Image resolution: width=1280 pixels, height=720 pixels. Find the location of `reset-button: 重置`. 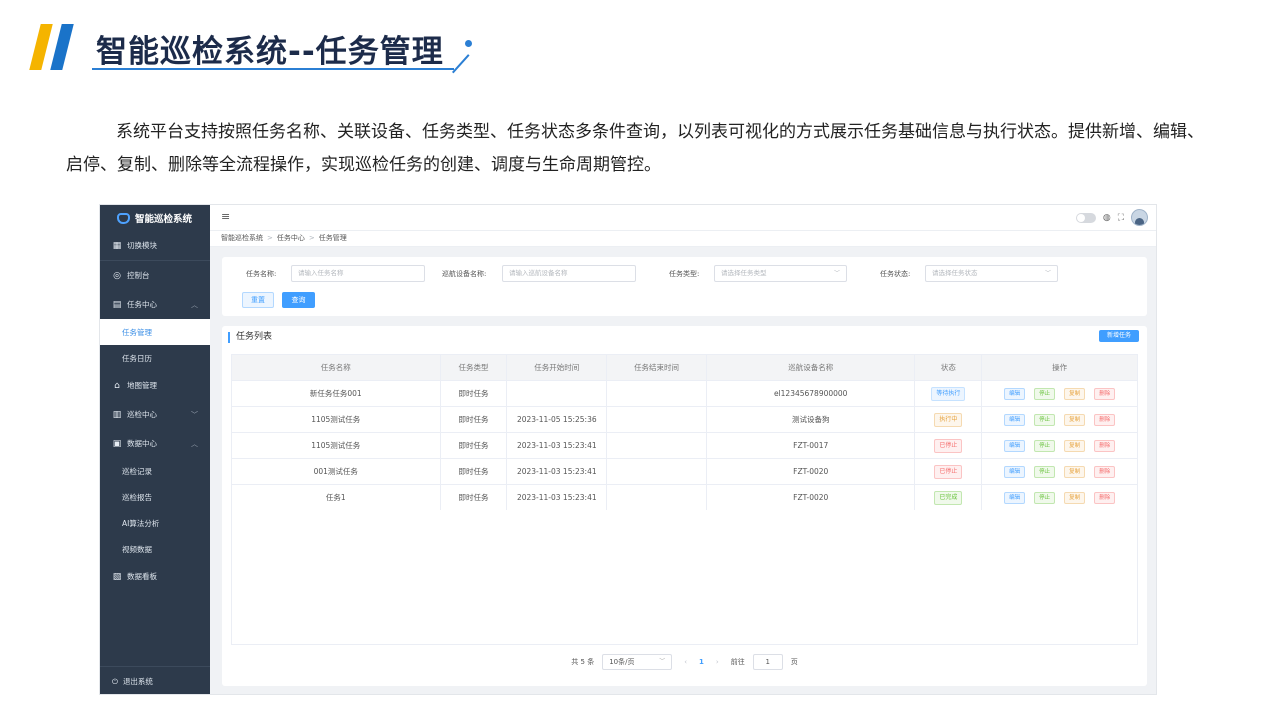

reset-button: 重置 is located at coordinates (258, 300).